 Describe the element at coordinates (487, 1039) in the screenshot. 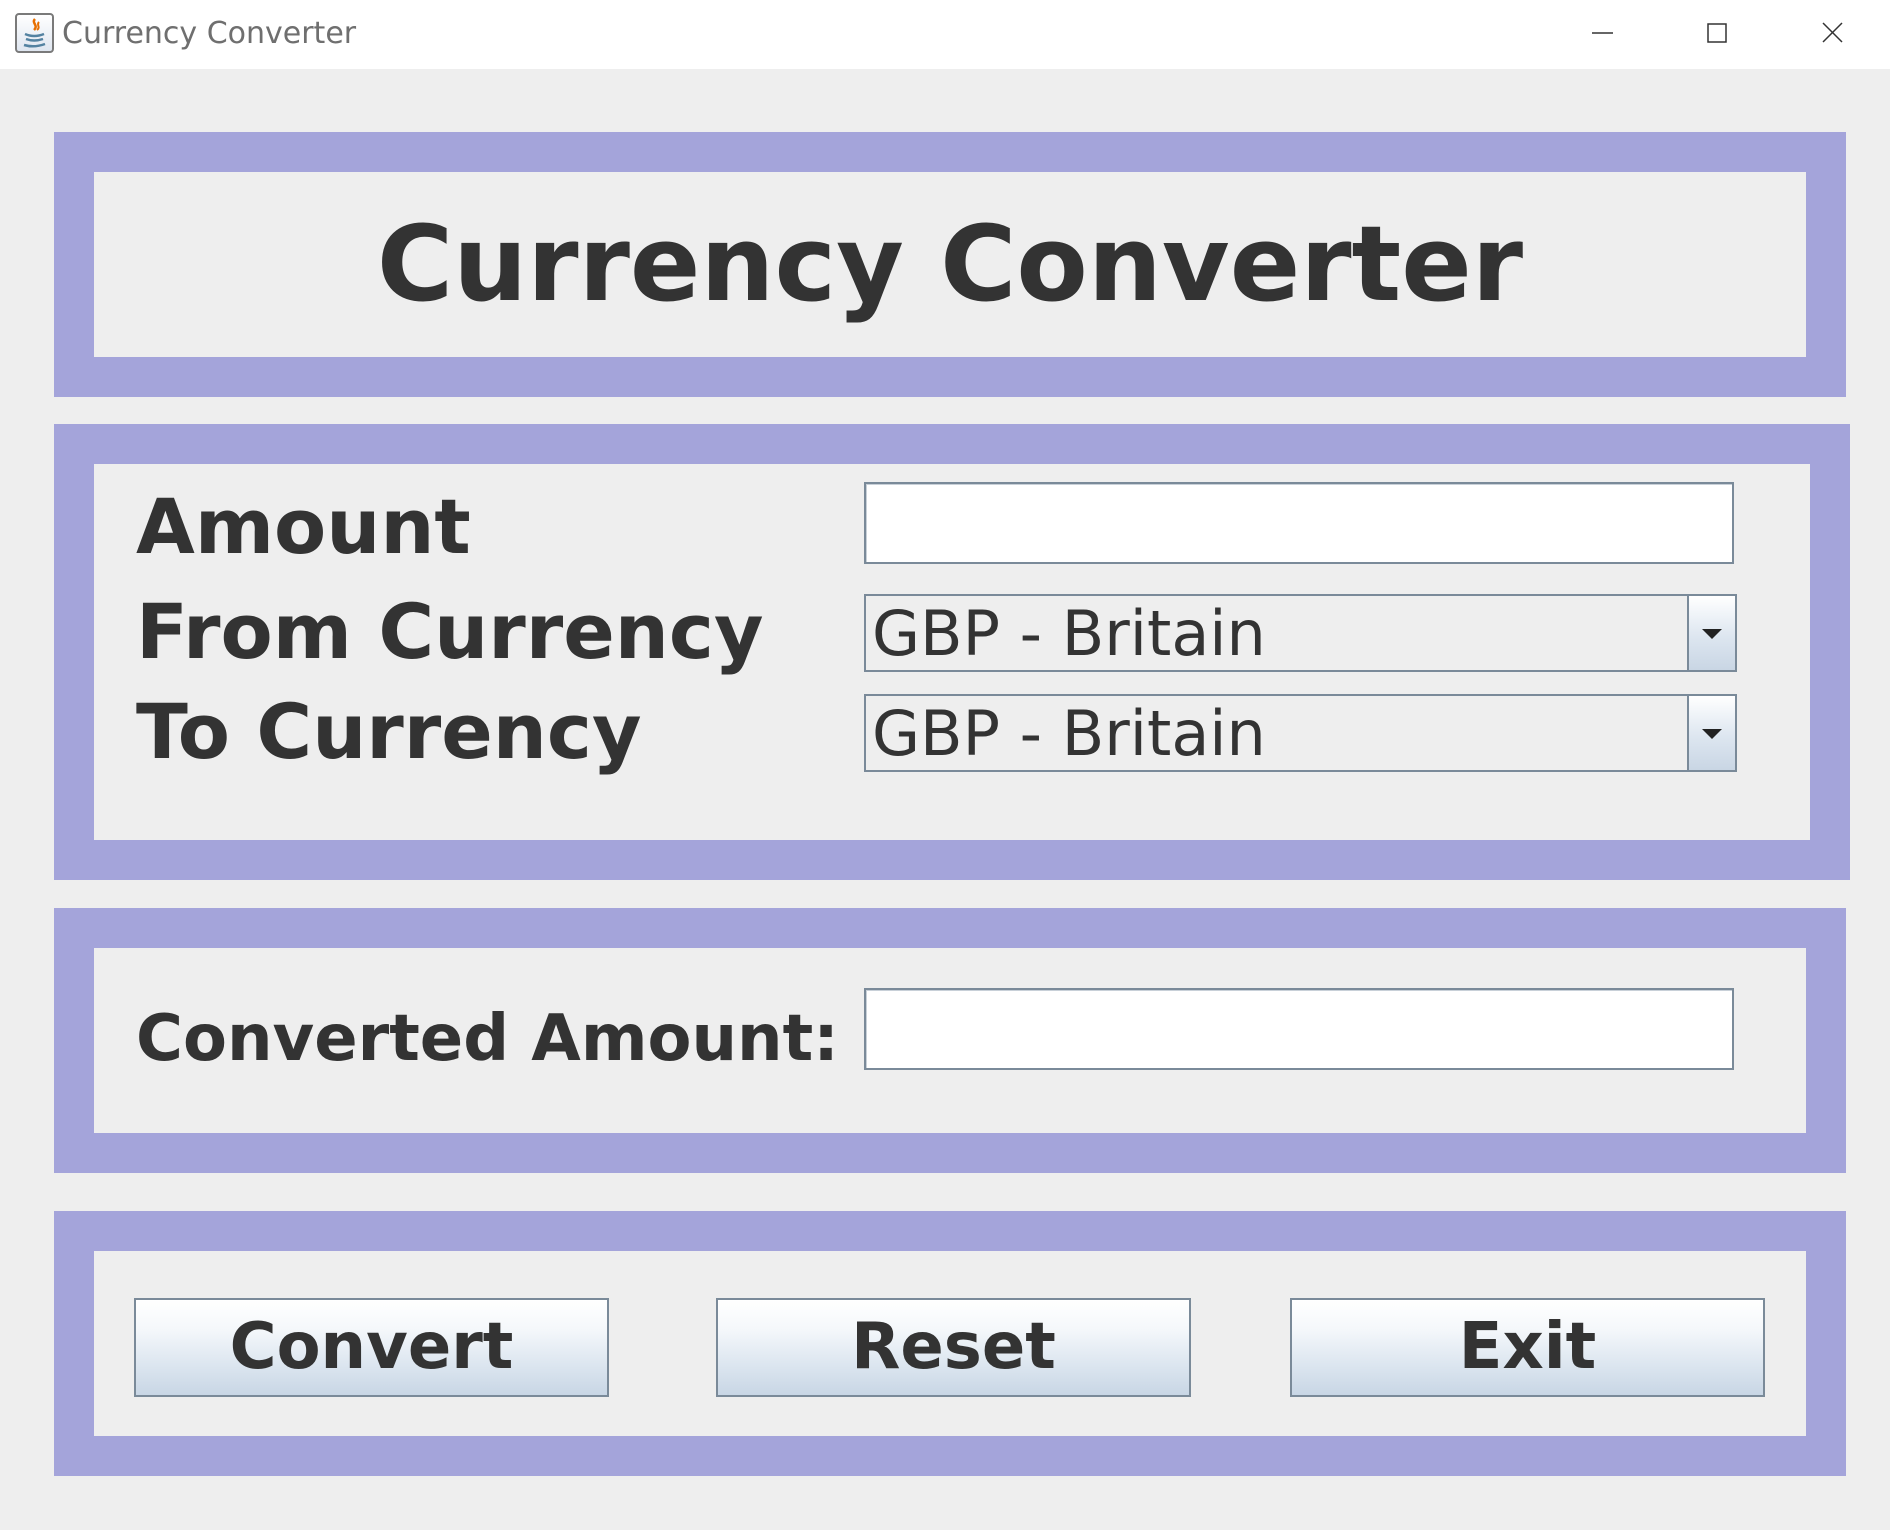

I see `converted-amount-label: Converted Amount:` at that location.